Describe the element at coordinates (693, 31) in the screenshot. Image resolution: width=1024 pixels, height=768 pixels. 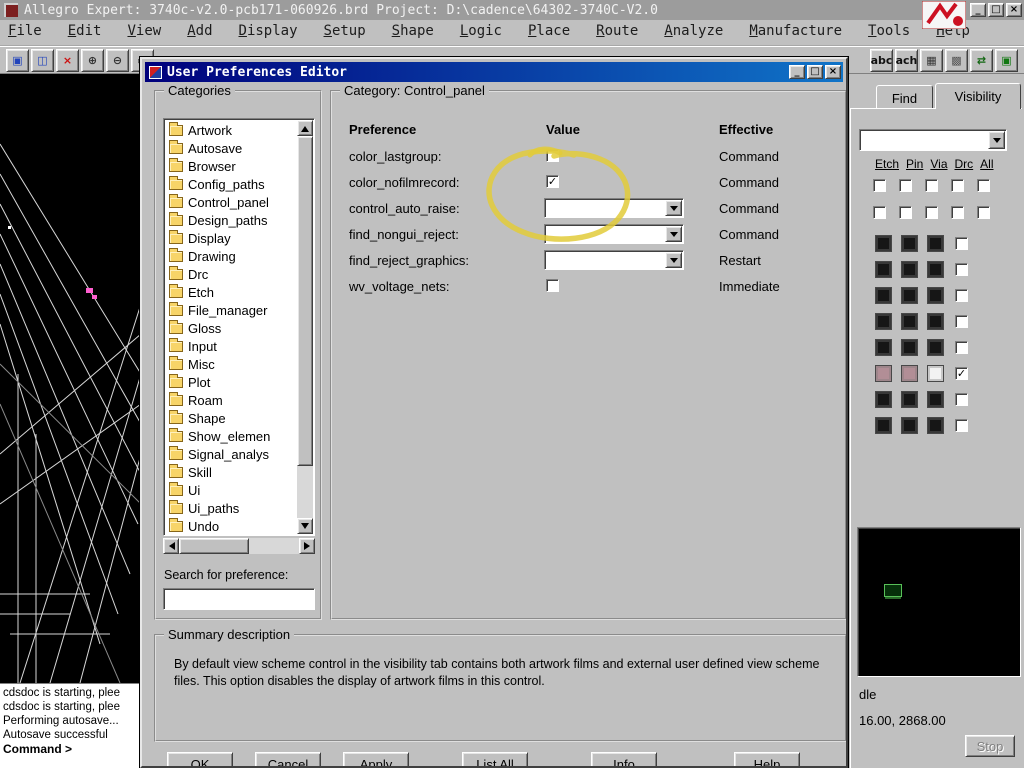
I see `menu-analyze: Analyze` at that location.